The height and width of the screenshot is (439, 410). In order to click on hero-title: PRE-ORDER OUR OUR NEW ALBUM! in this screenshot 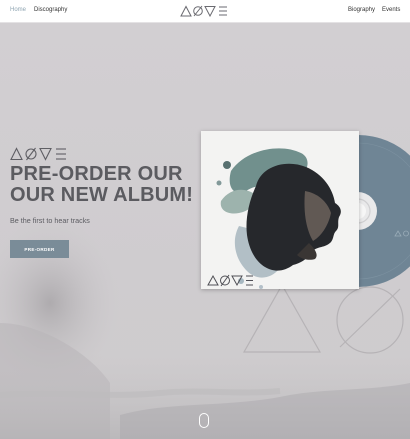, I will do `click(101, 185)`.